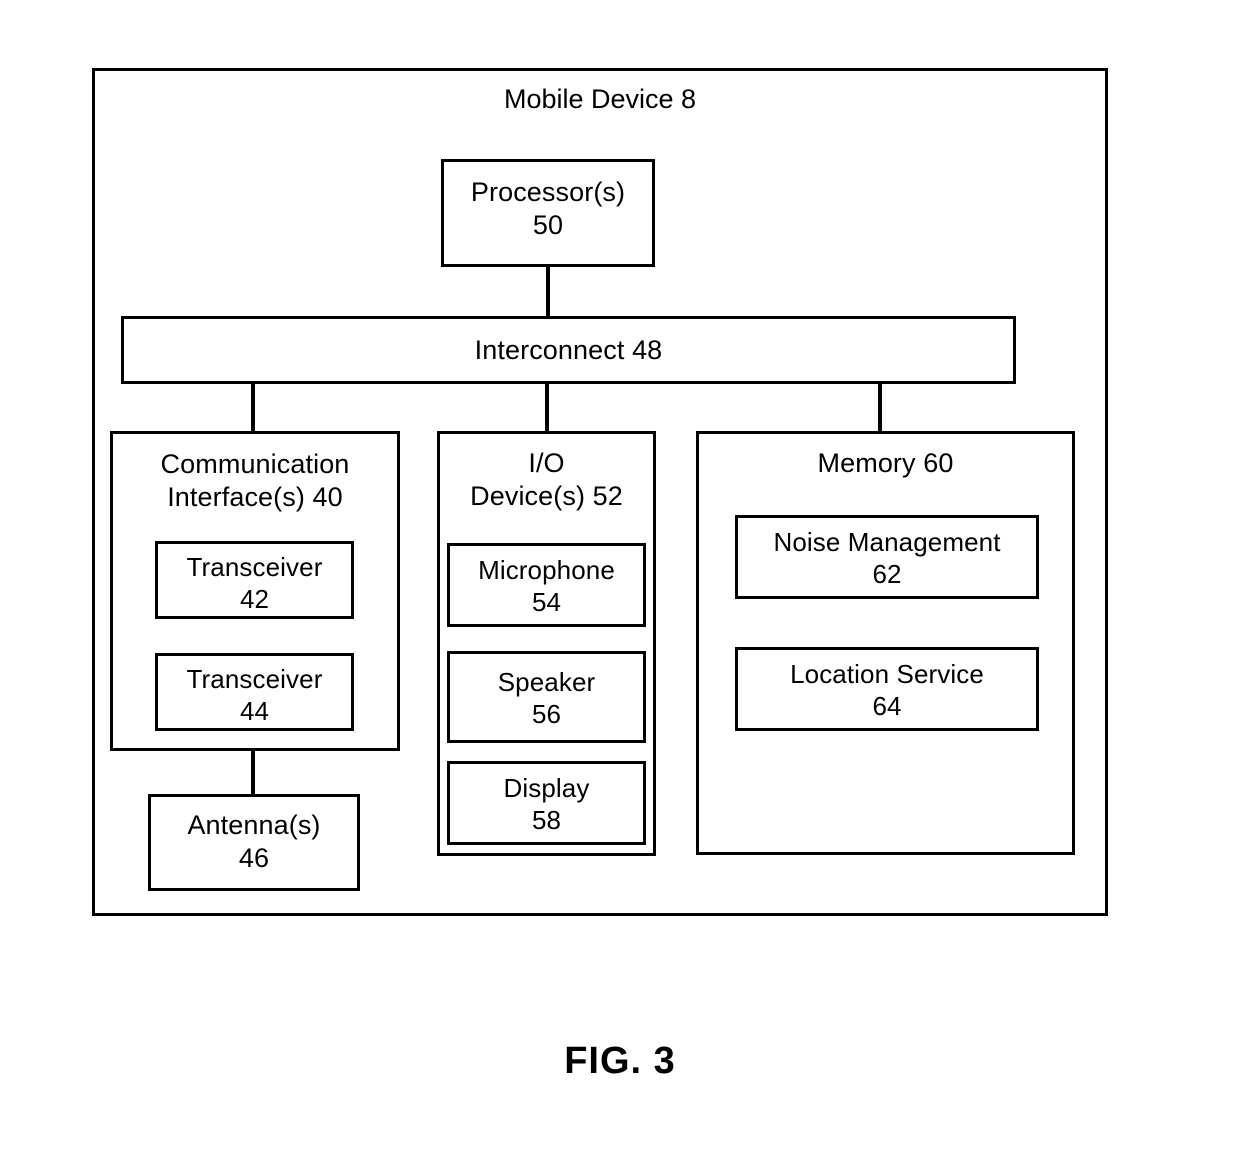 This screenshot has width=1240, height=1158. Describe the element at coordinates (880, 408) in the screenshot. I see `connector-interconnect-to-memory` at that location.